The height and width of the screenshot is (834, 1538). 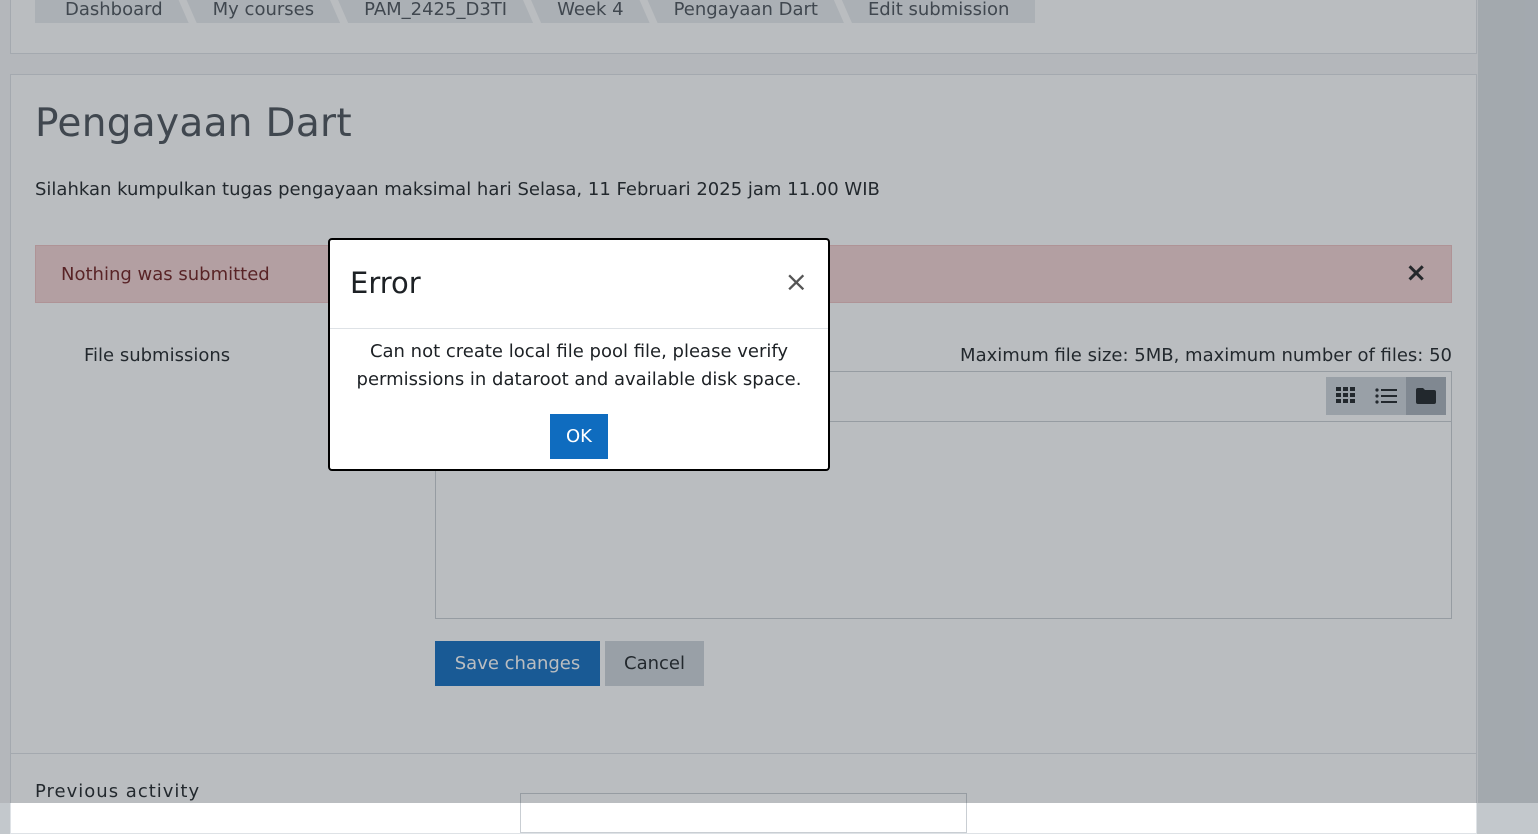 What do you see at coordinates (385, 283) in the screenshot?
I see `dialog-title: Error` at bounding box center [385, 283].